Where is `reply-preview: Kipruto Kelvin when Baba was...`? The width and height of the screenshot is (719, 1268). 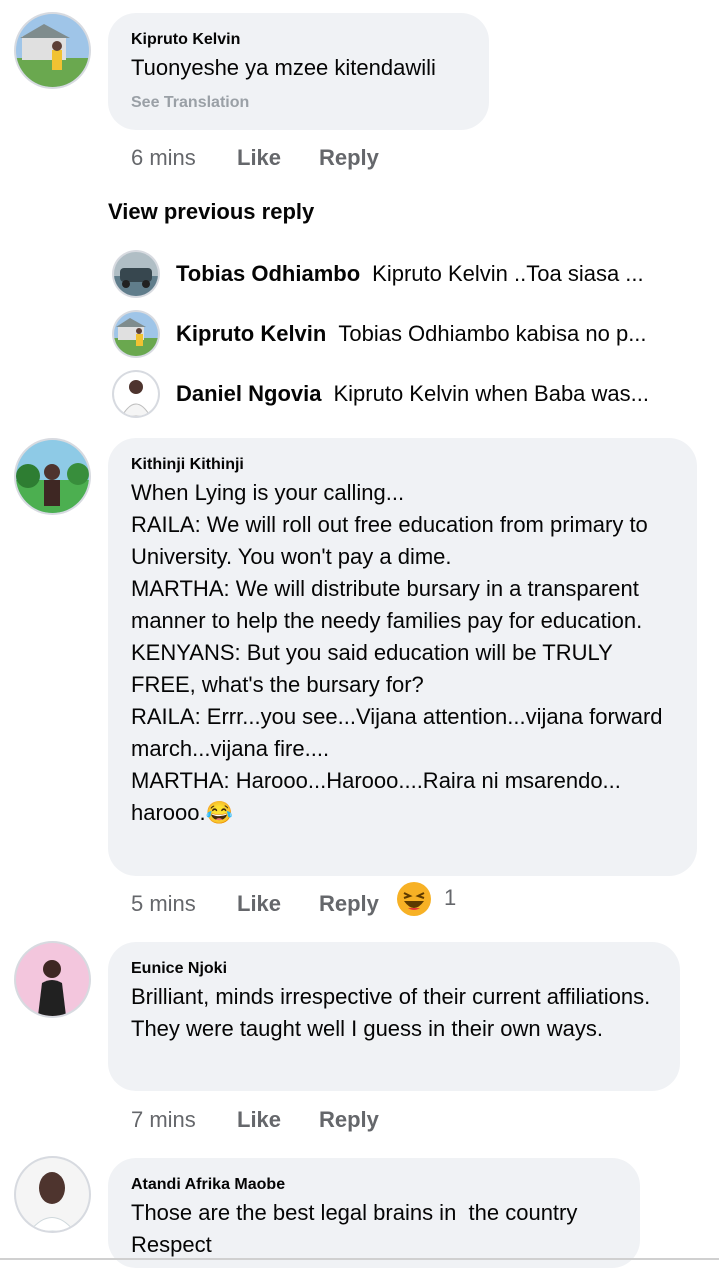
reply-preview: Kipruto Kelvin when Baba was... is located at coordinates (491, 393).